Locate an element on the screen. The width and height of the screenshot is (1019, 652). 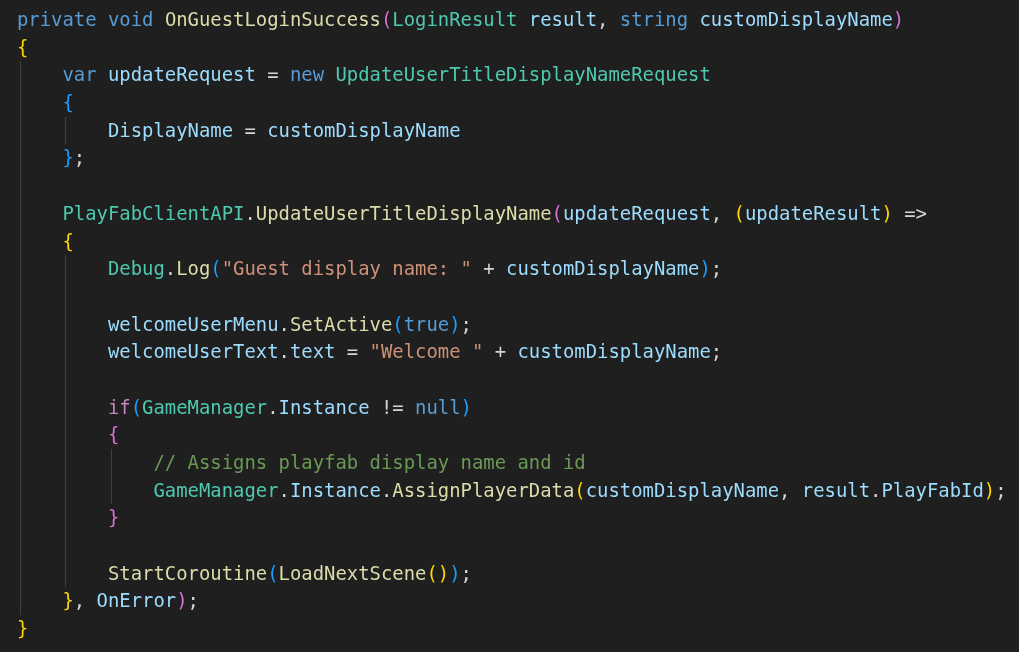
function-name: AssignPlayerData is located at coordinates (483, 489).